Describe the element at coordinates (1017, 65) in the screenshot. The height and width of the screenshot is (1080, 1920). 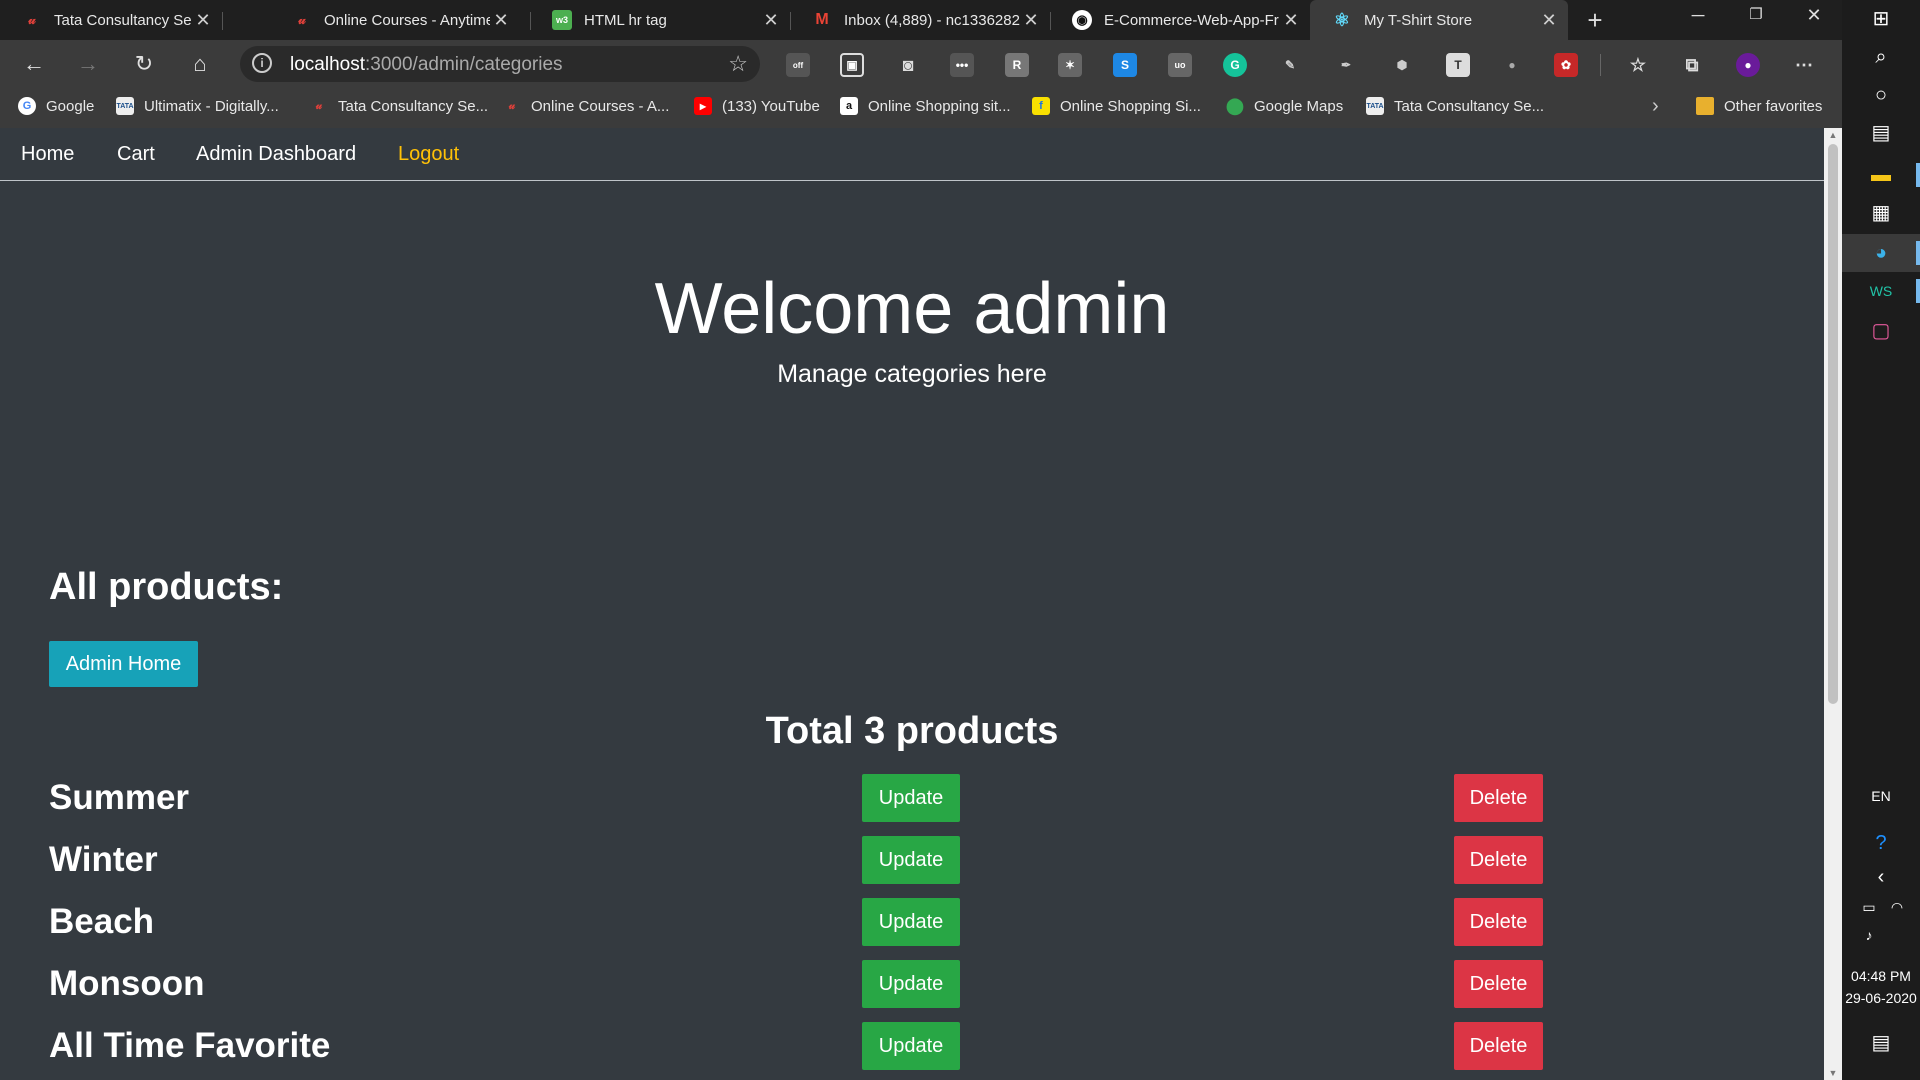
I see `r-extension-icon: R` at that location.